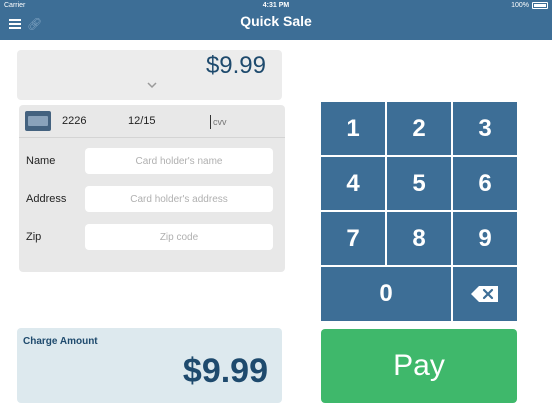 Image resolution: width=552 pixels, height=414 pixels. Describe the element at coordinates (419, 238) in the screenshot. I see `keypad-8: 8` at that location.